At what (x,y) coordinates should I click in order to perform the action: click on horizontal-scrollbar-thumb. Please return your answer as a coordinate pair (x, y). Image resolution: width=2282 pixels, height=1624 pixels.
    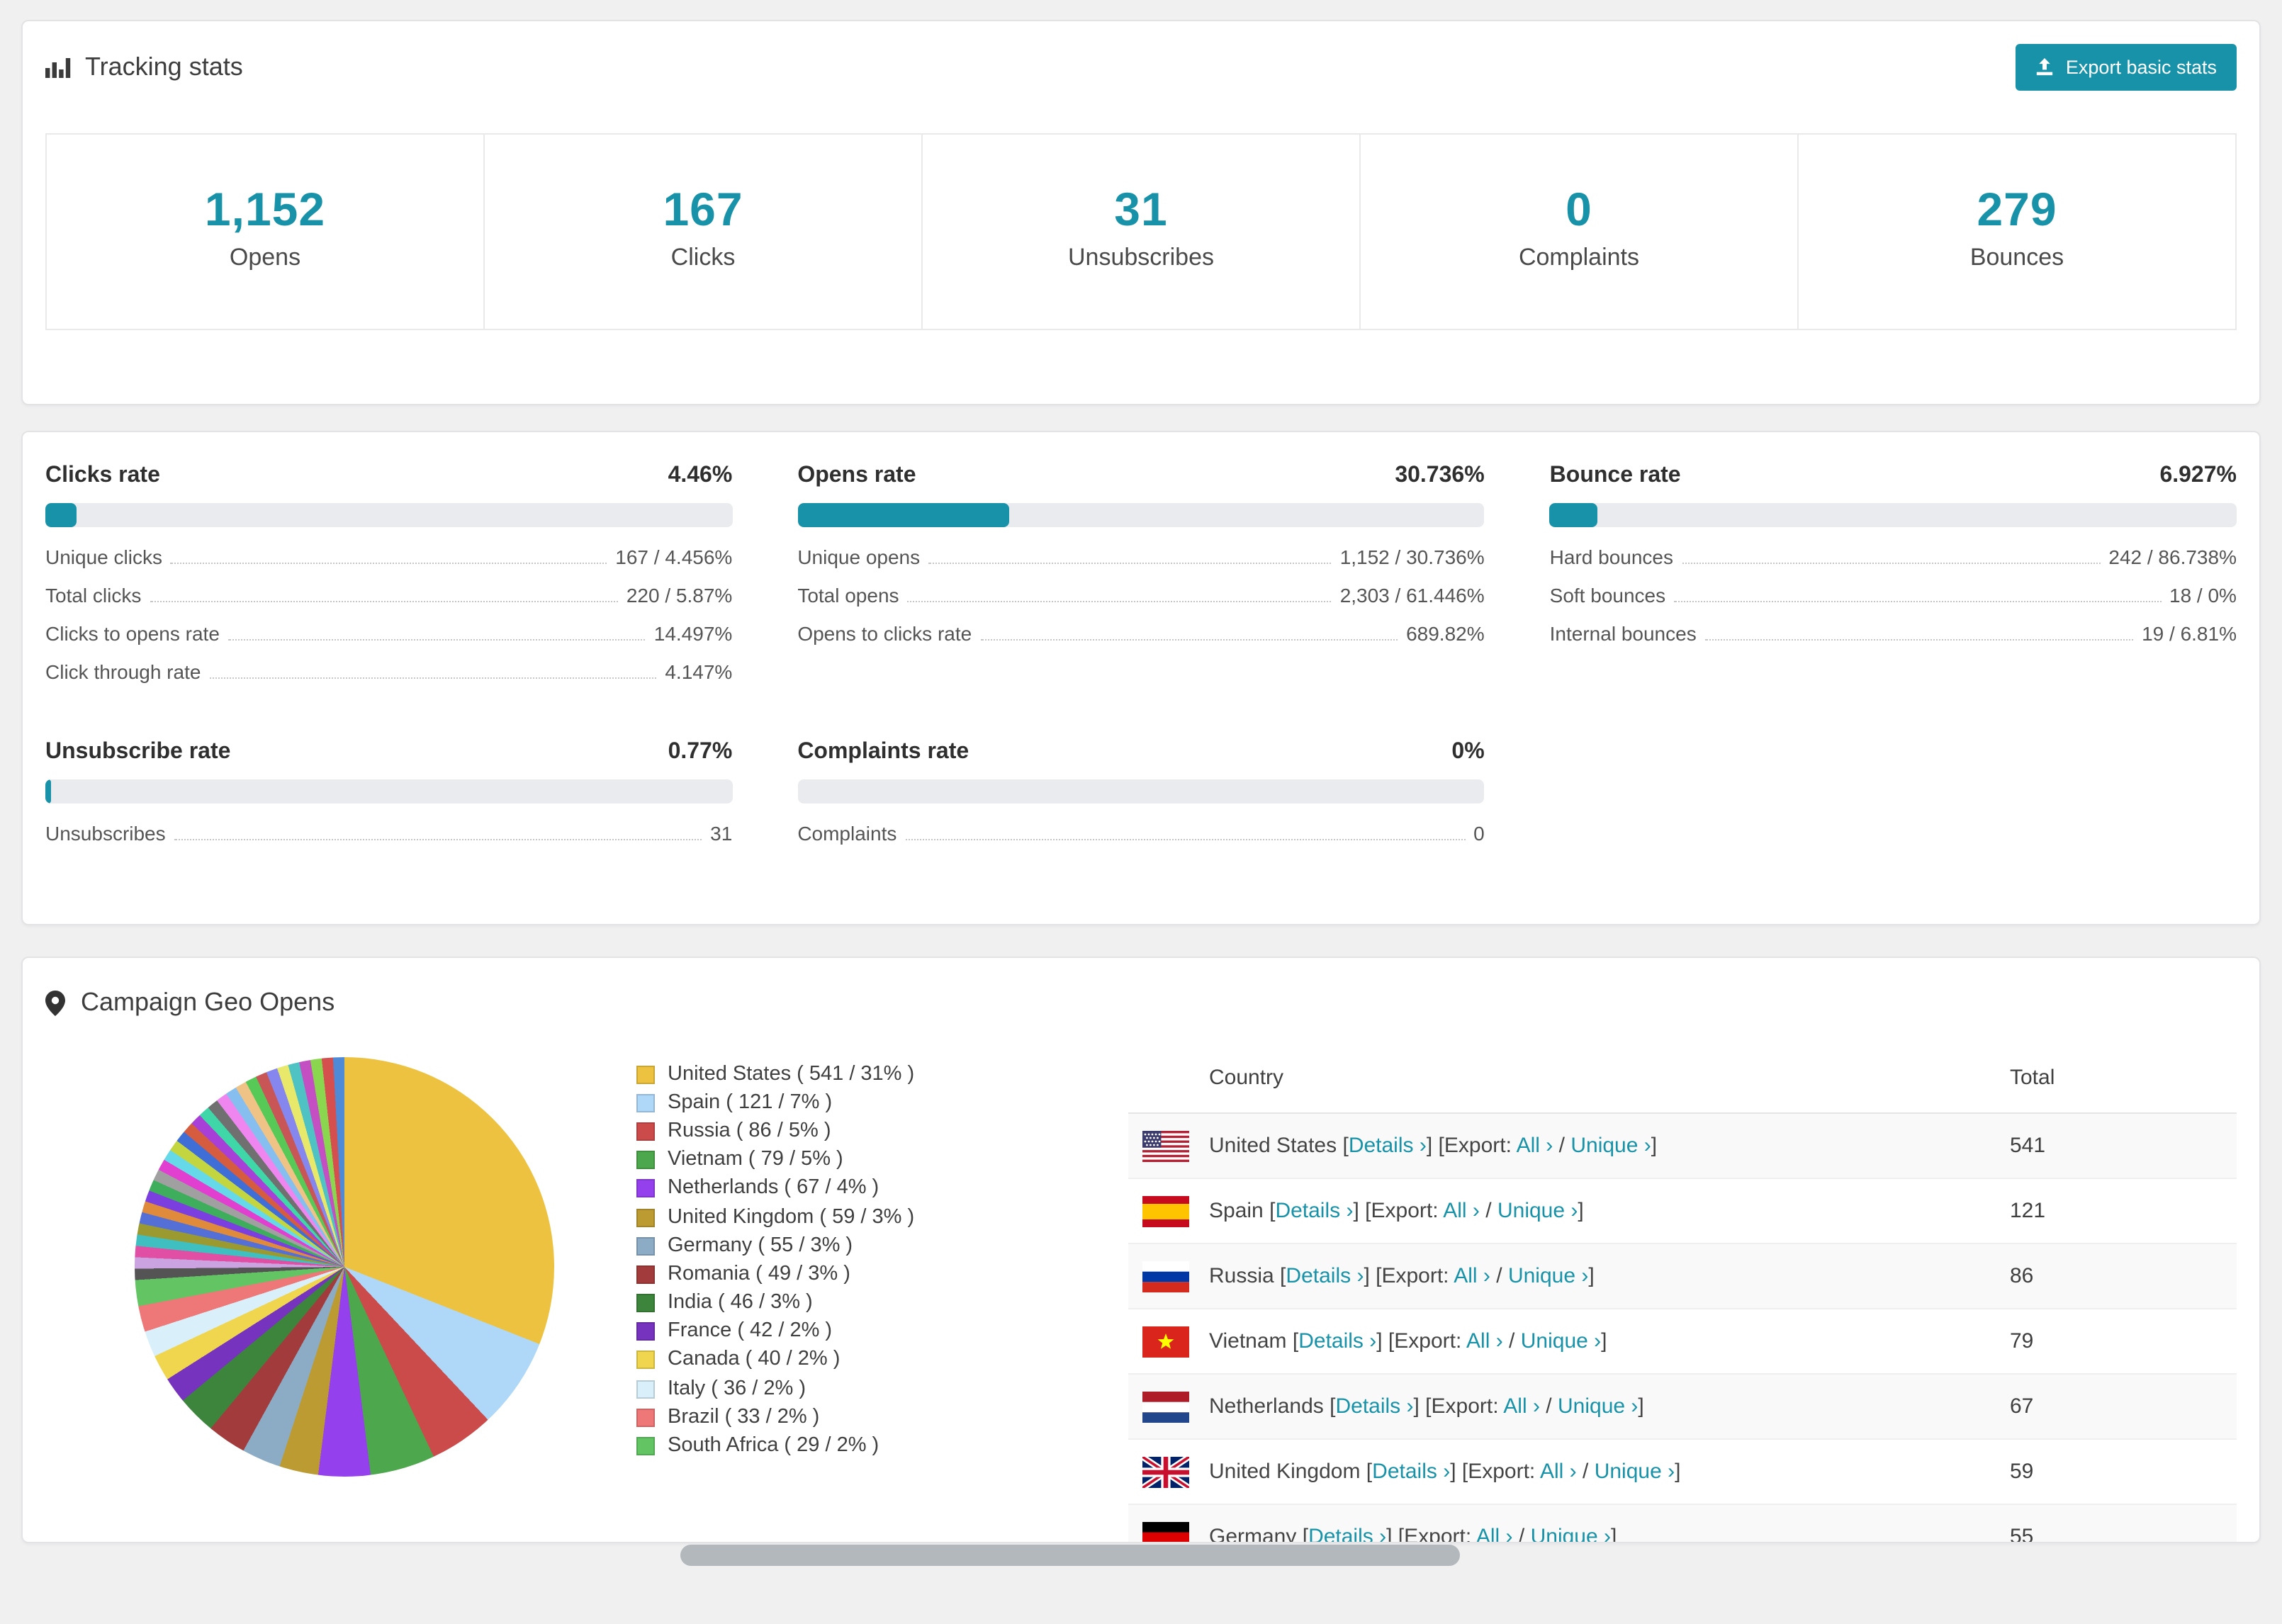
    Looking at the image, I should click on (1070, 1556).